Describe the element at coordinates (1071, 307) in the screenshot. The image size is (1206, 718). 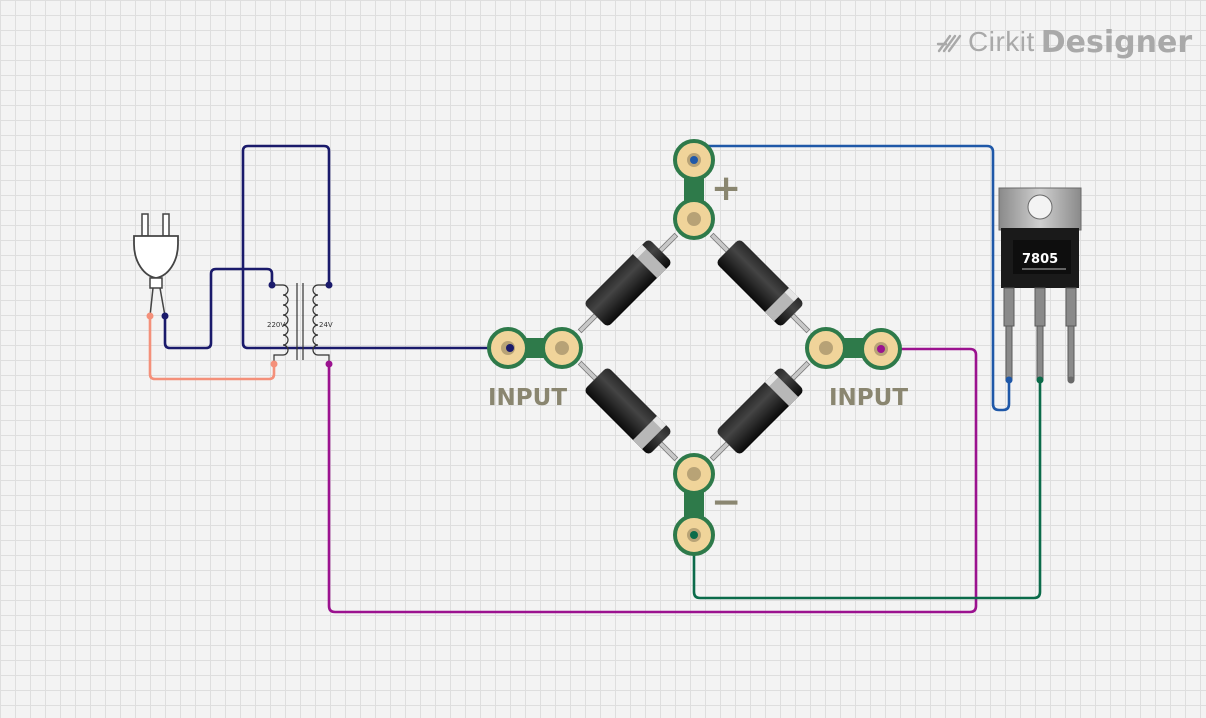
I see `regulator-pin-output` at that location.